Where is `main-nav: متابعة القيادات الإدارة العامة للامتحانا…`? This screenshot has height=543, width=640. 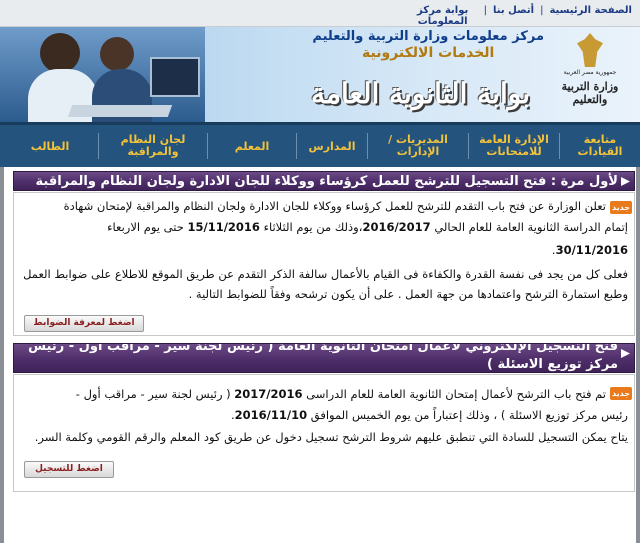
main-nav: متابعة القيادات الإدارة العامة للامتحانا… is located at coordinates (320, 144).